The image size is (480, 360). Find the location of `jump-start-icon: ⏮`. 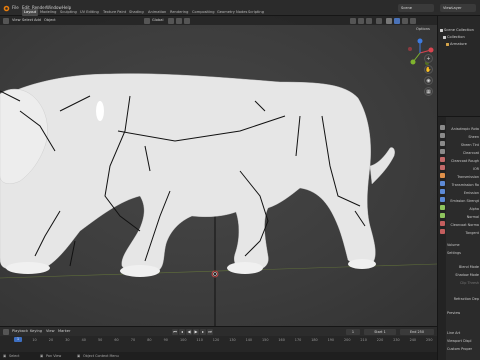

jump-start-icon: ⏮ is located at coordinates (175, 331).